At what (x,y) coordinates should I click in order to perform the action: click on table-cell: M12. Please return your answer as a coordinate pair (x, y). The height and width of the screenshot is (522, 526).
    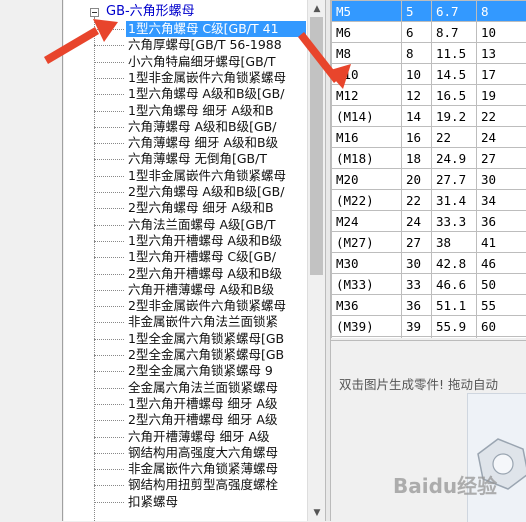
    Looking at the image, I should click on (367, 95).